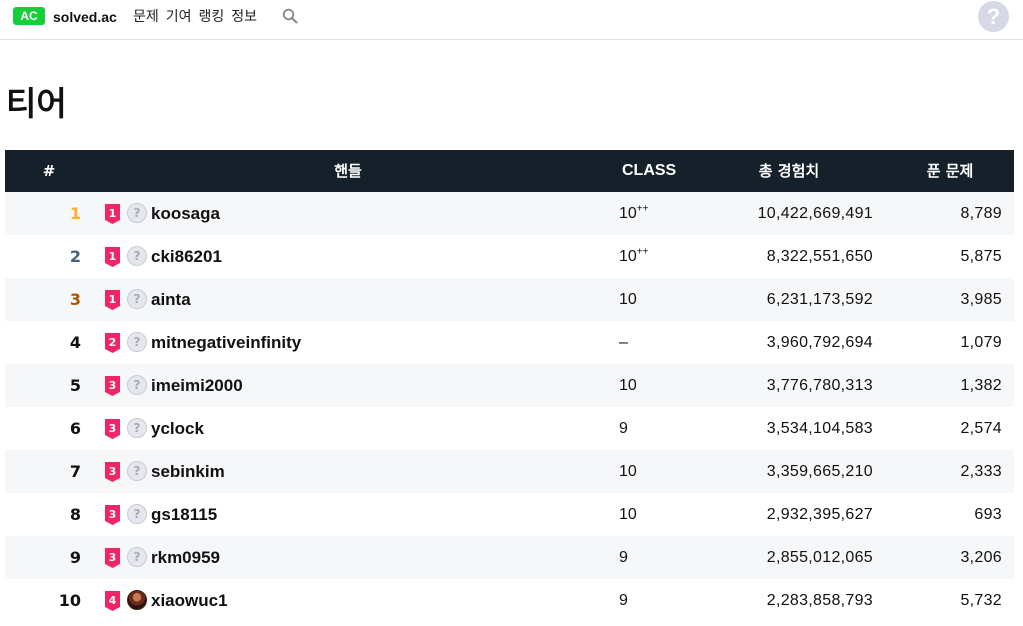  Describe the element at coordinates (981, 213) in the screenshot. I see `solved-count: 8,789` at that location.